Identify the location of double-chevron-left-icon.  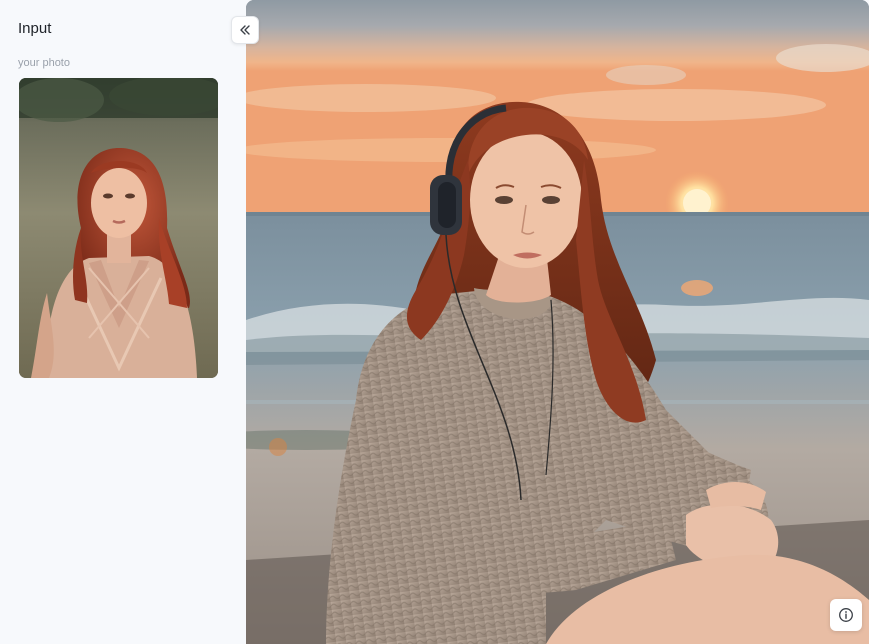
(245, 30).